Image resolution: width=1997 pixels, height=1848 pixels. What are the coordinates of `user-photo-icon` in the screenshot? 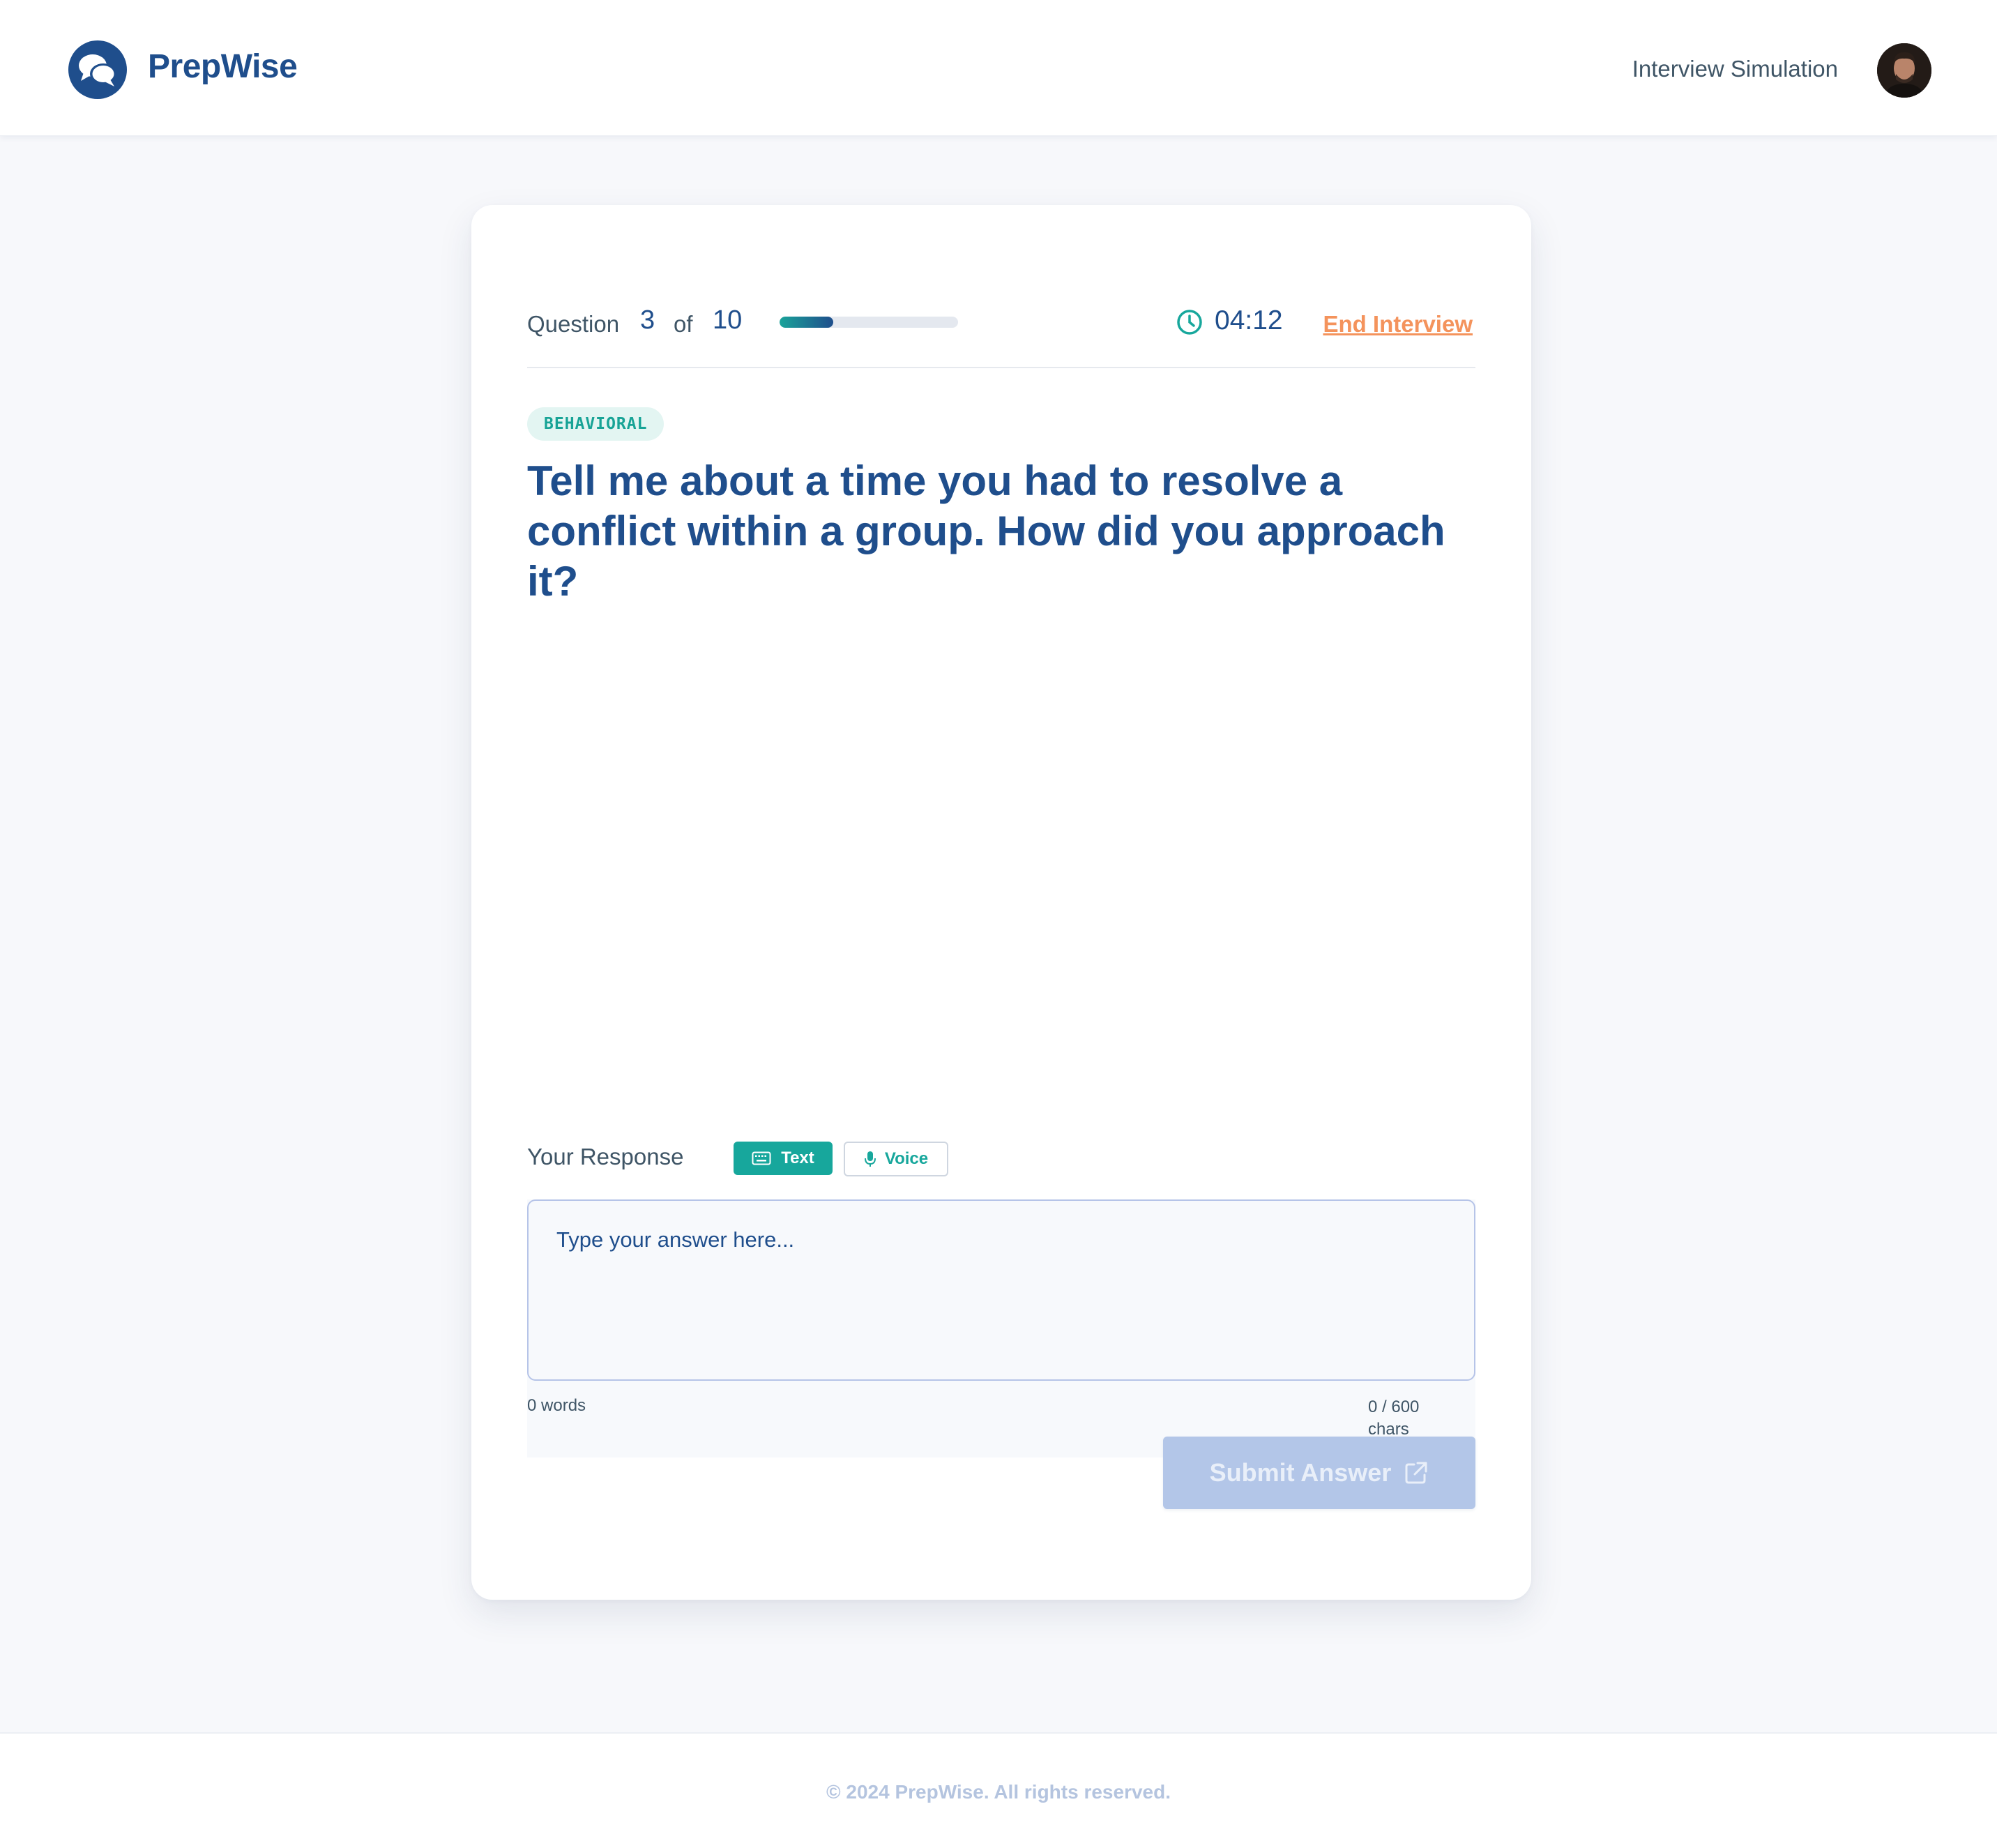 It's located at (1904, 70).